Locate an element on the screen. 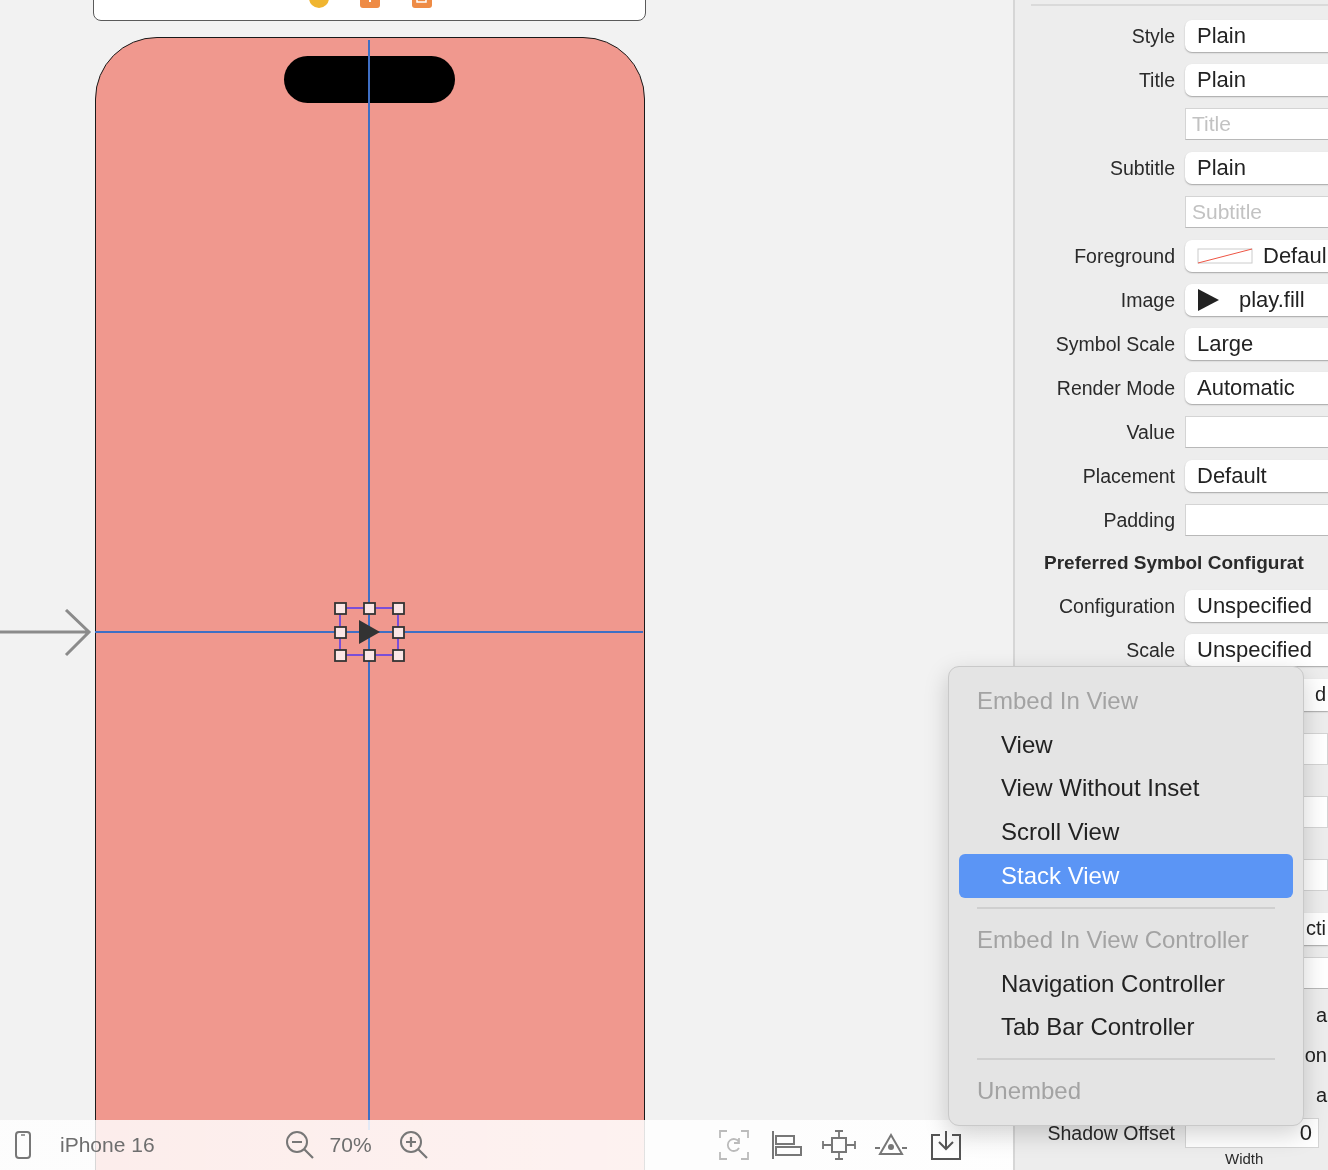 The image size is (1328, 1170). field-label: Scale is located at coordinates (1150, 650).